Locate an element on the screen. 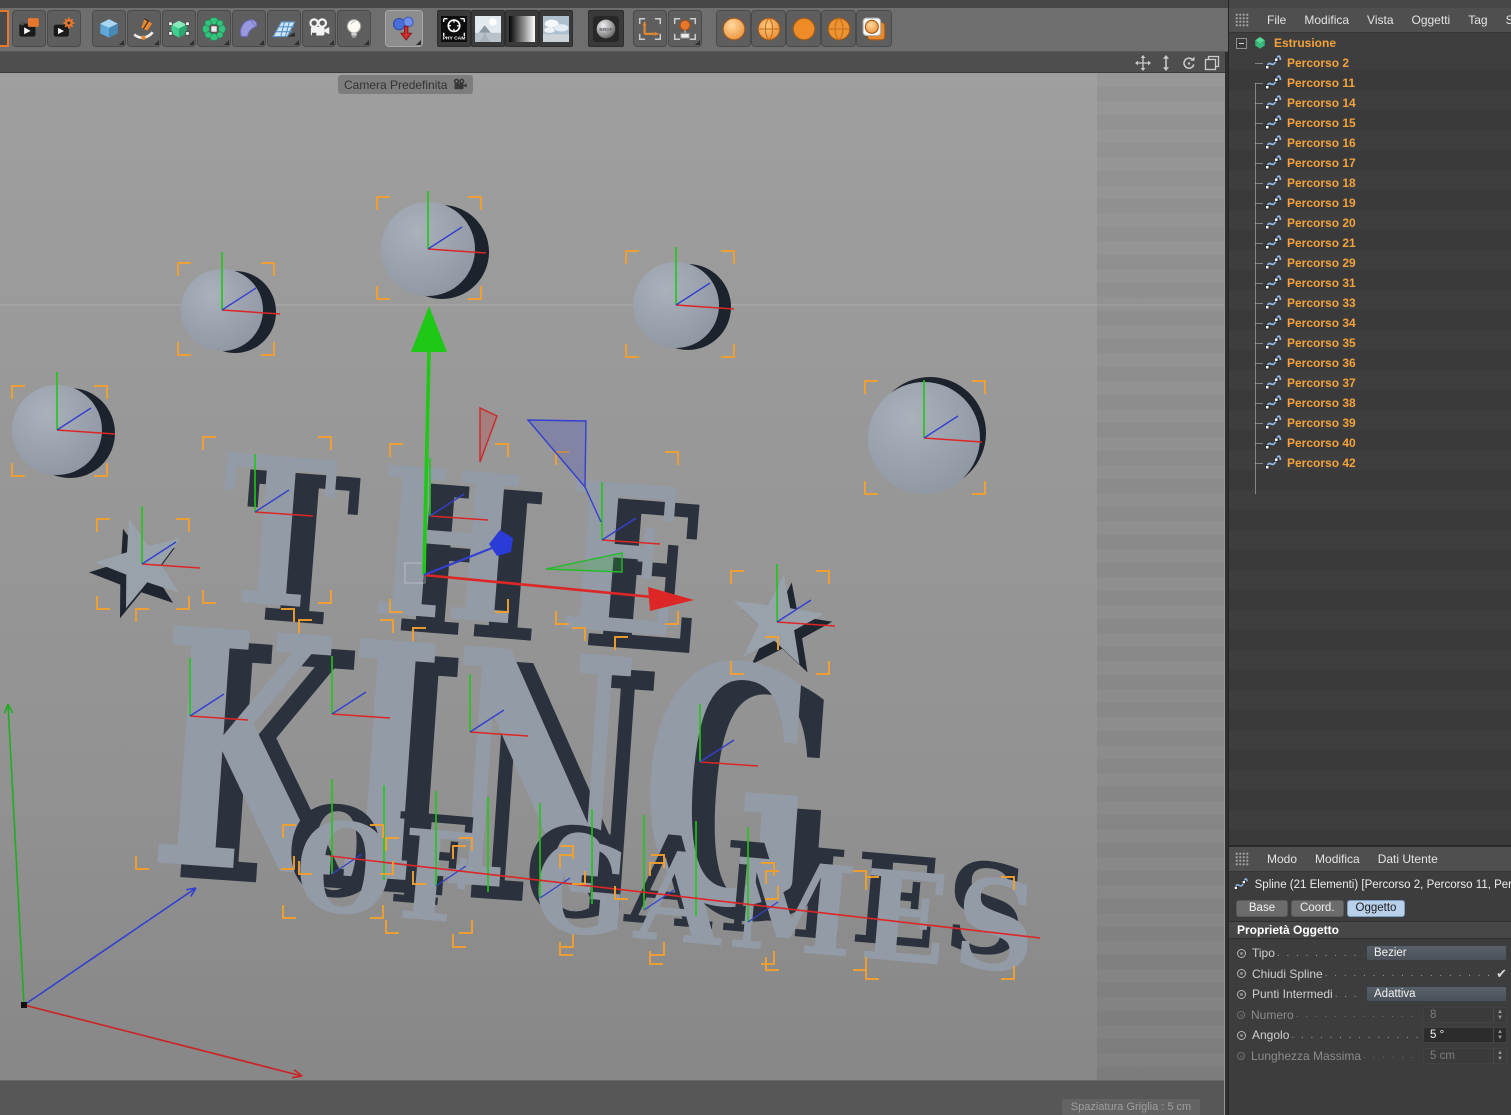 The image size is (1511, 1115). om-menu-item-modifica: Modifica is located at coordinates (1326, 20).